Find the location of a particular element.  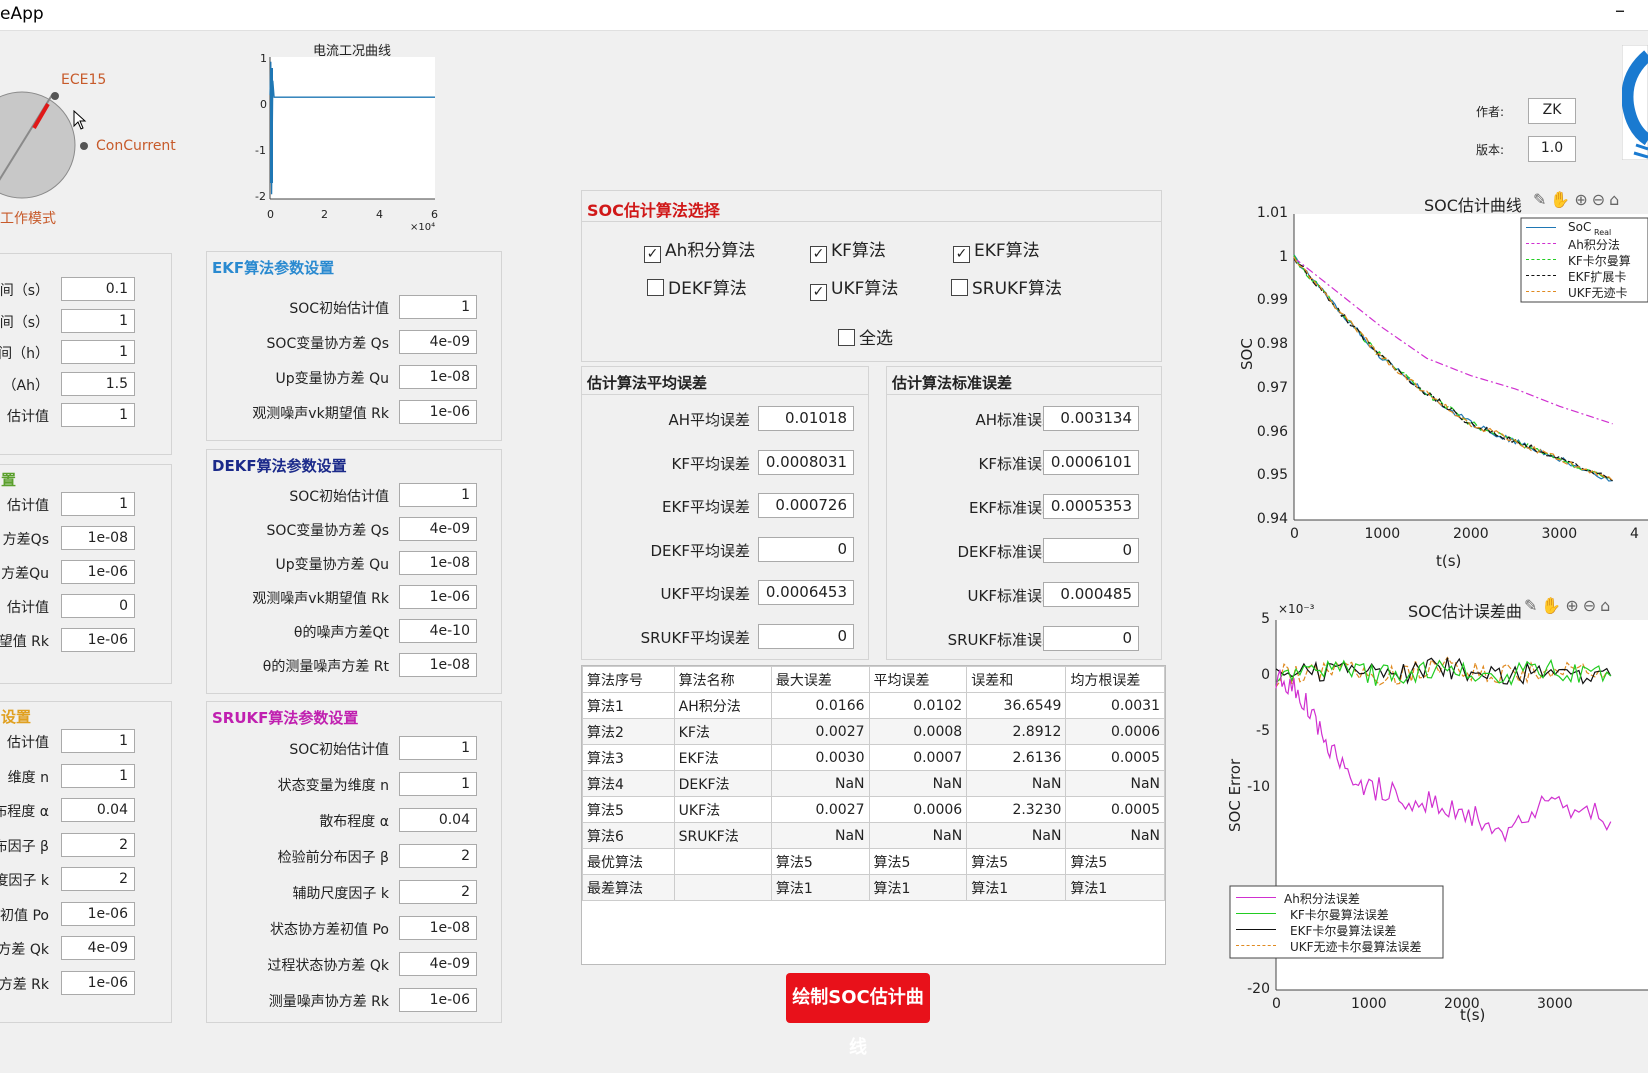

minimize-button: – is located at coordinates (1620, 11).